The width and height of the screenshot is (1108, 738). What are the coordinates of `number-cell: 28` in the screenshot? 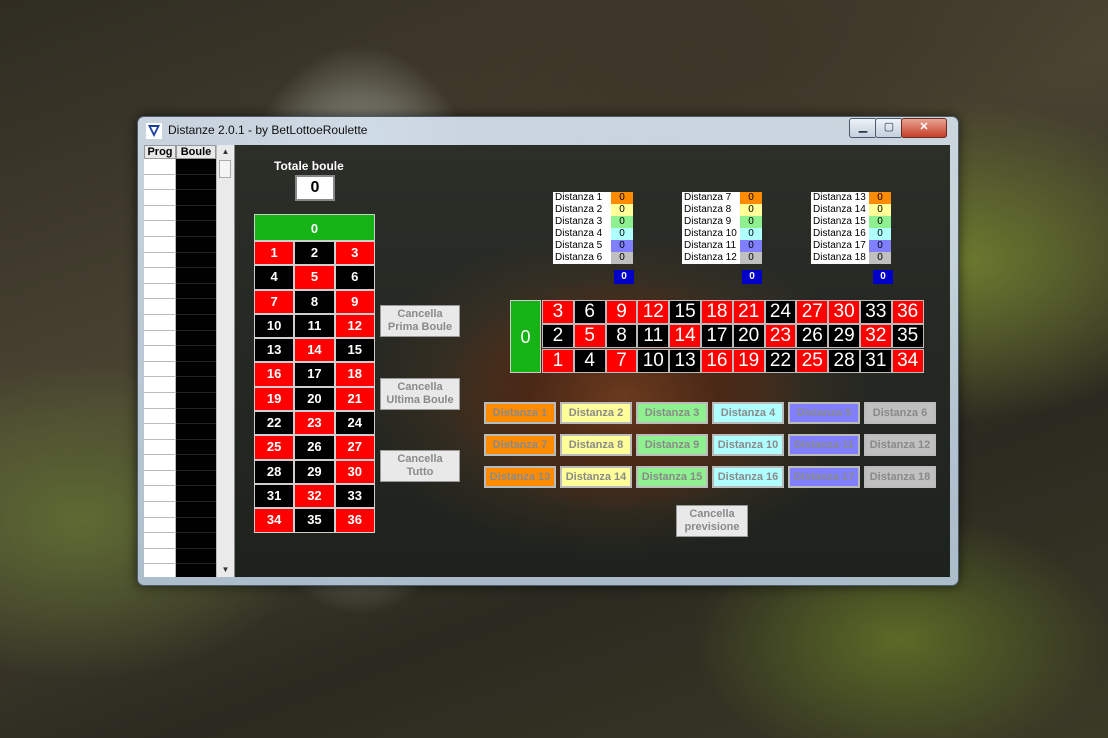 It's located at (274, 471).